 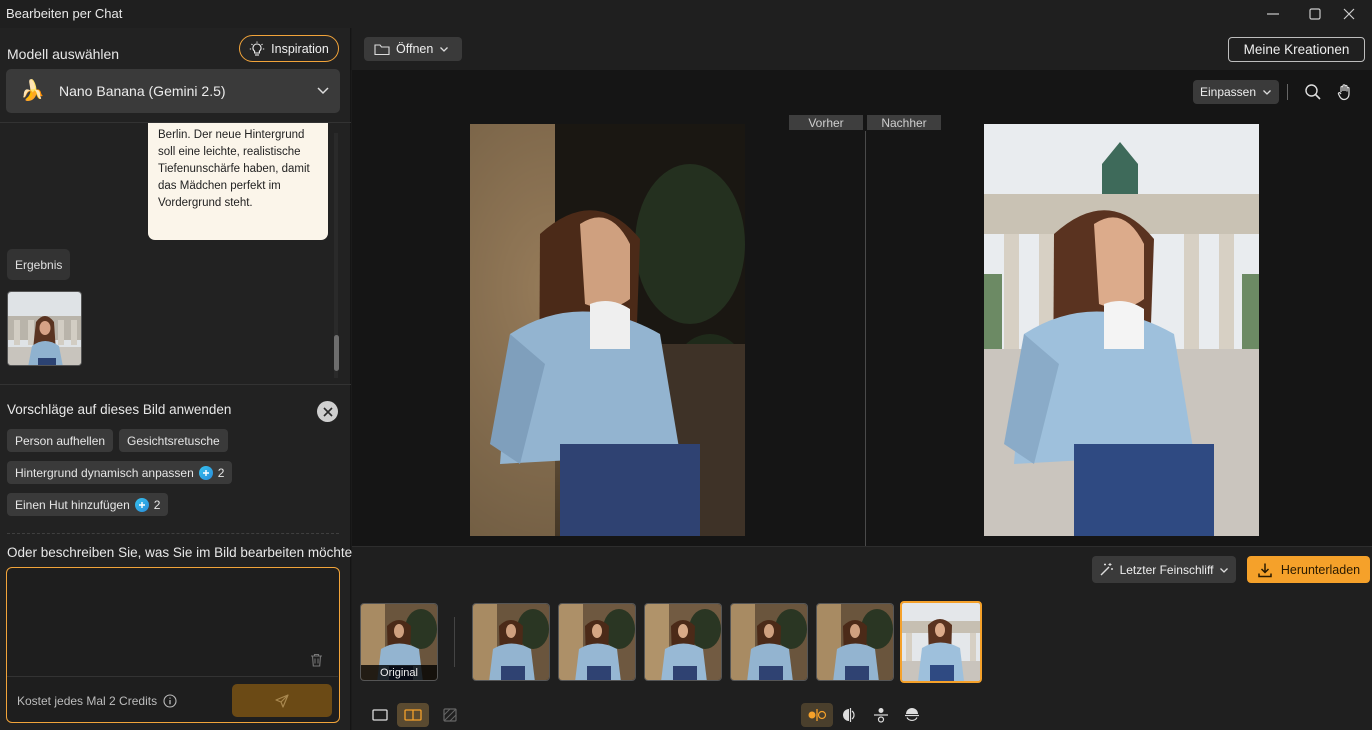 What do you see at coordinates (300, 48) in the screenshot?
I see `inspiration-label: Inspiration` at bounding box center [300, 48].